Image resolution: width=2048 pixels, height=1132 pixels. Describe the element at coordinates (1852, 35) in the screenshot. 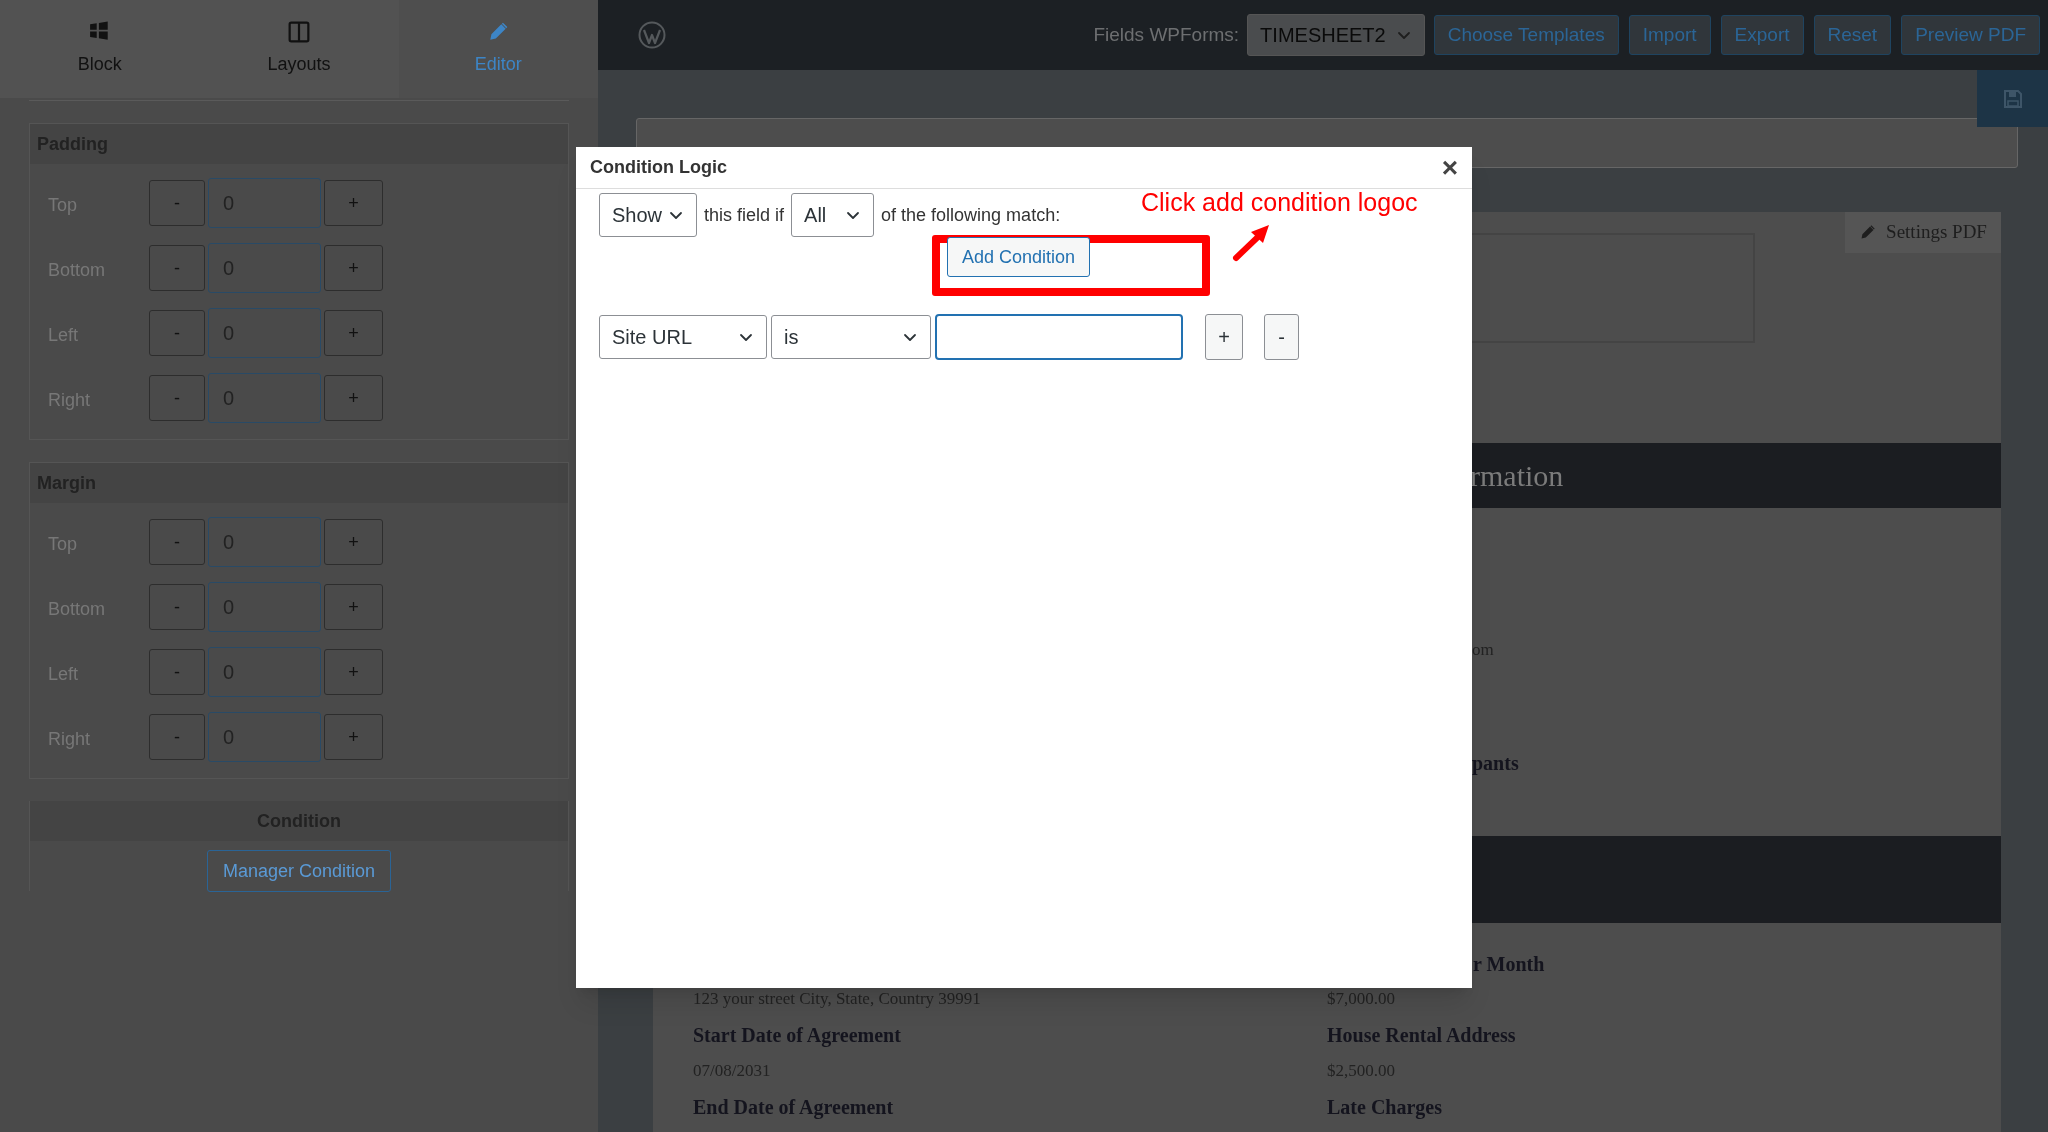

I see `toolbar-button: Reset` at that location.